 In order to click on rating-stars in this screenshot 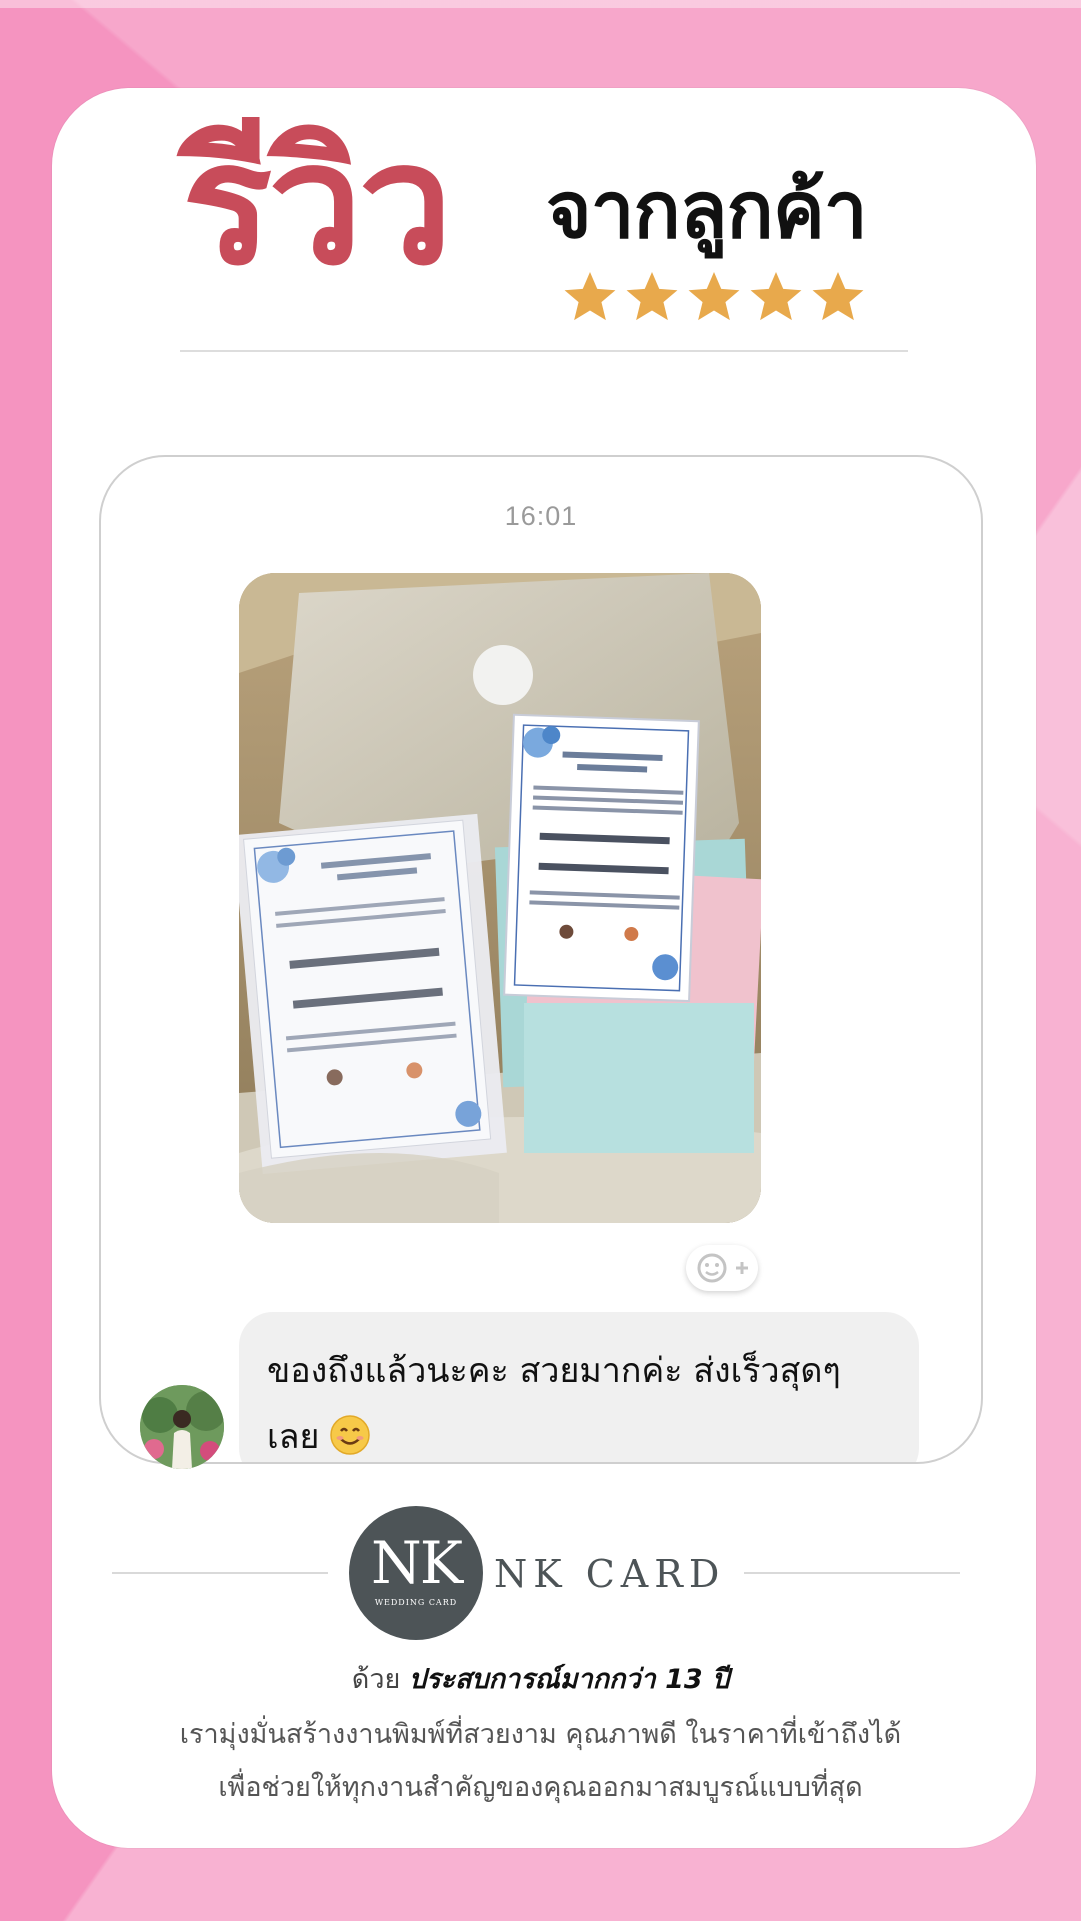, I will do `click(714, 297)`.